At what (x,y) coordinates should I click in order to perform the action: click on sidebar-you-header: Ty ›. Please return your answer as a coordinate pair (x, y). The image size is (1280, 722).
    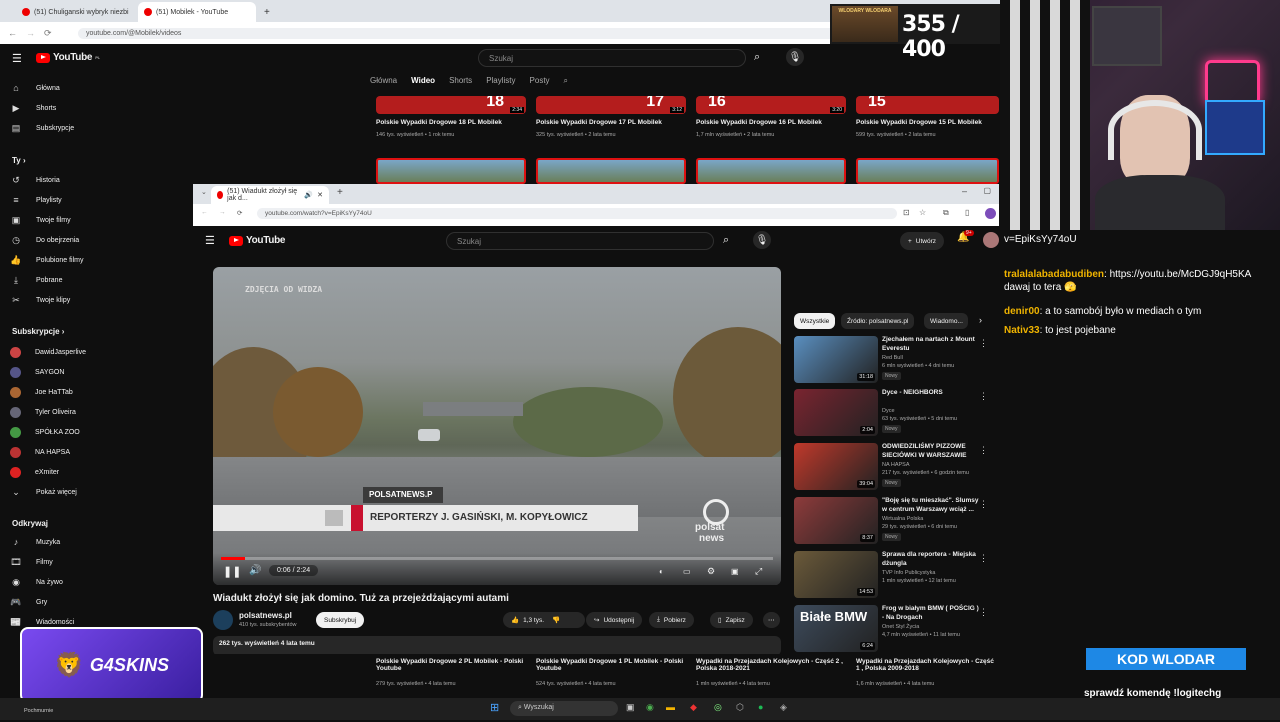
    Looking at the image, I should click on (19, 160).